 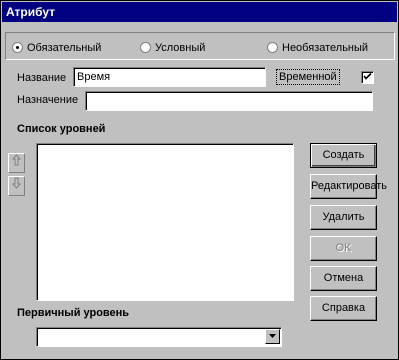 I want to click on radio-checked-icon, so click(x=17, y=47).